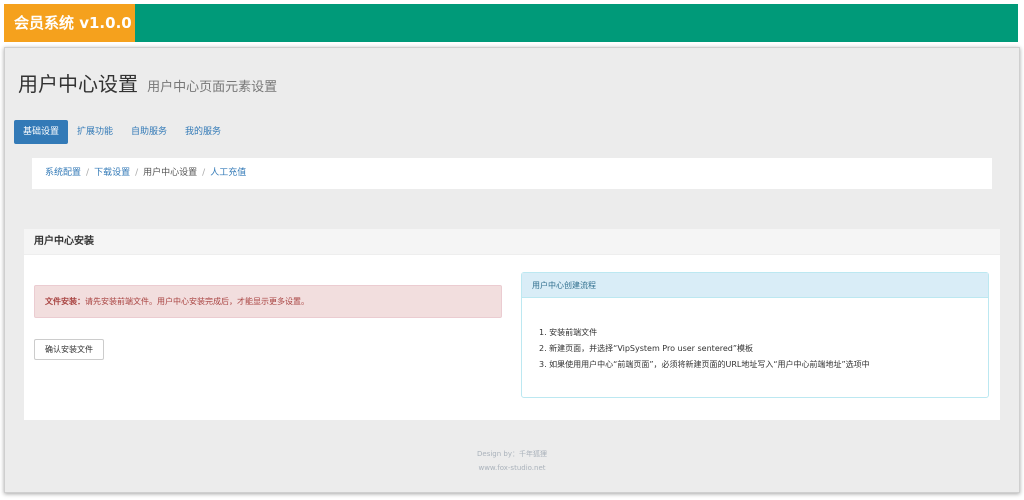 The width and height of the screenshot is (1024, 500). Describe the element at coordinates (41, 132) in the screenshot. I see `tab-basic-settings: 基础设置` at that location.